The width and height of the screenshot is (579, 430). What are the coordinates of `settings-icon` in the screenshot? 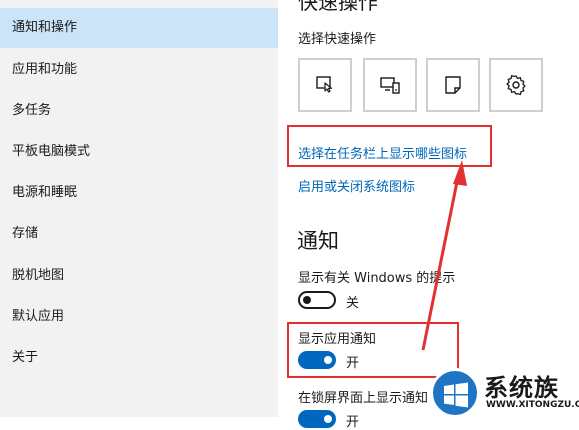 It's located at (516, 85).